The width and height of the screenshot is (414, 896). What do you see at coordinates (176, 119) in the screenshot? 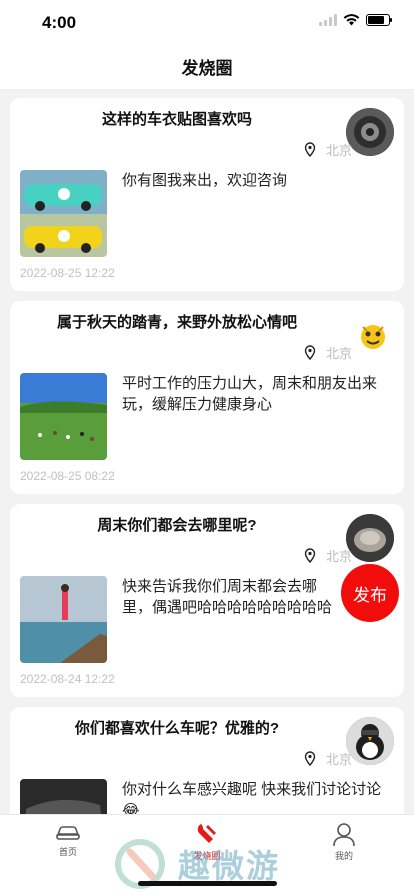
I see `post-title: 这样的车衣贴图喜欢吗` at bounding box center [176, 119].